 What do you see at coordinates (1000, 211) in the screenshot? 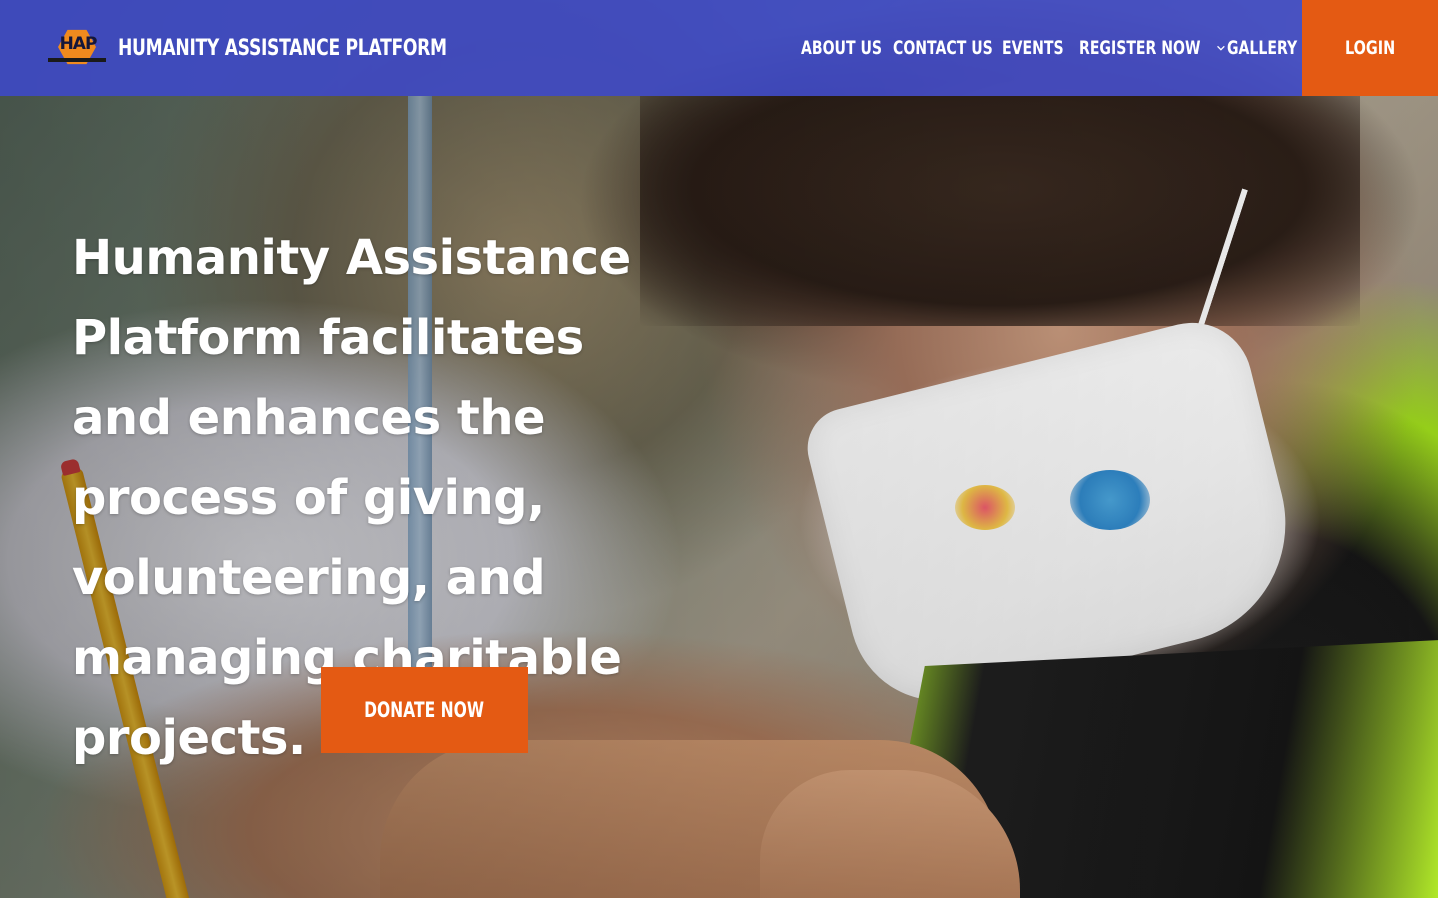
I see `background-hair` at bounding box center [1000, 211].